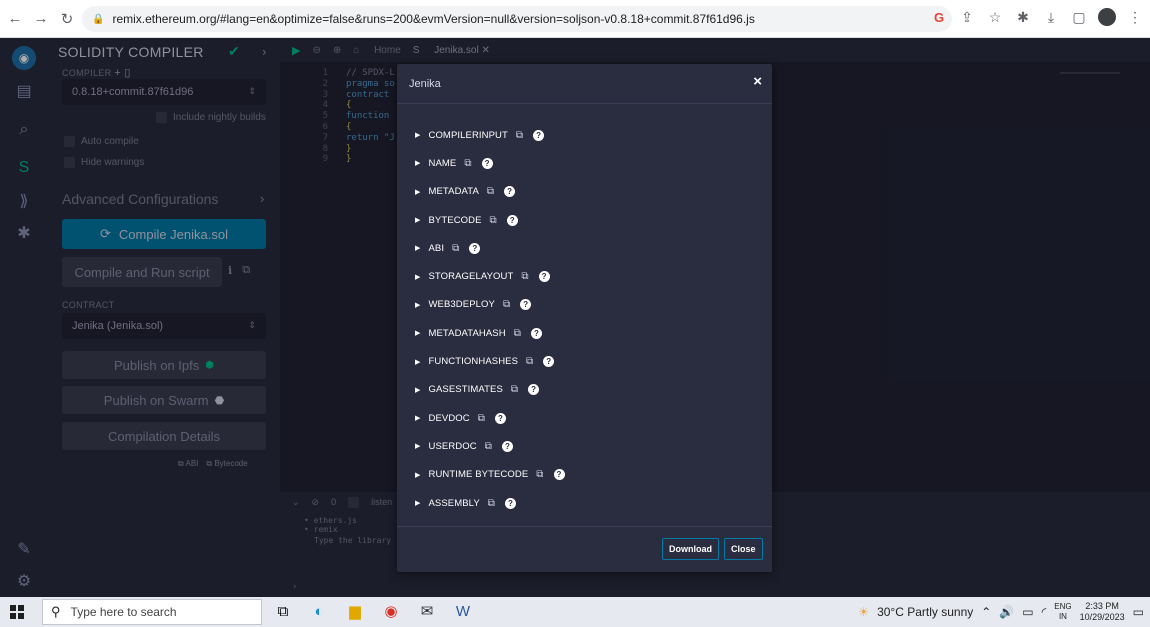 The height and width of the screenshot is (627, 1150). Describe the element at coordinates (319, 612) in the screenshot. I see `edge-icon: ◐` at that location.